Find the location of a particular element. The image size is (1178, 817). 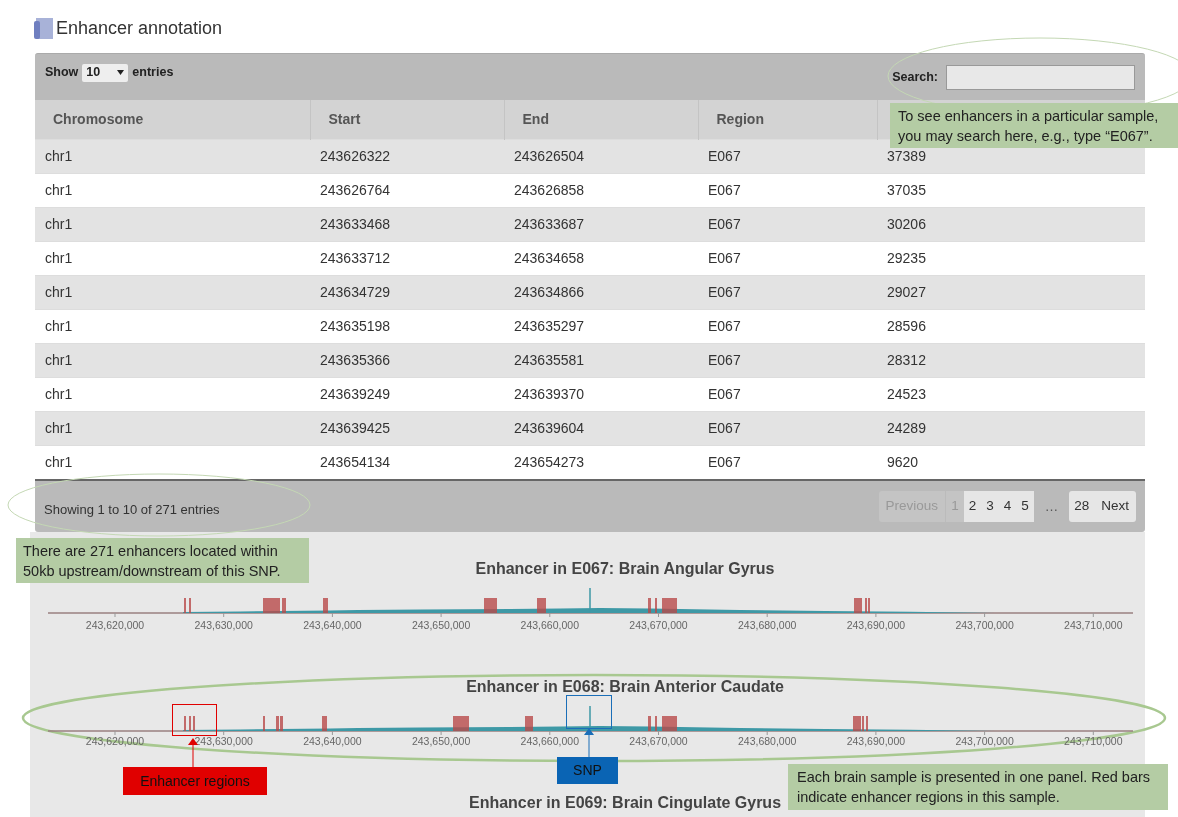

table-cell: 243626504 is located at coordinates (601, 156).